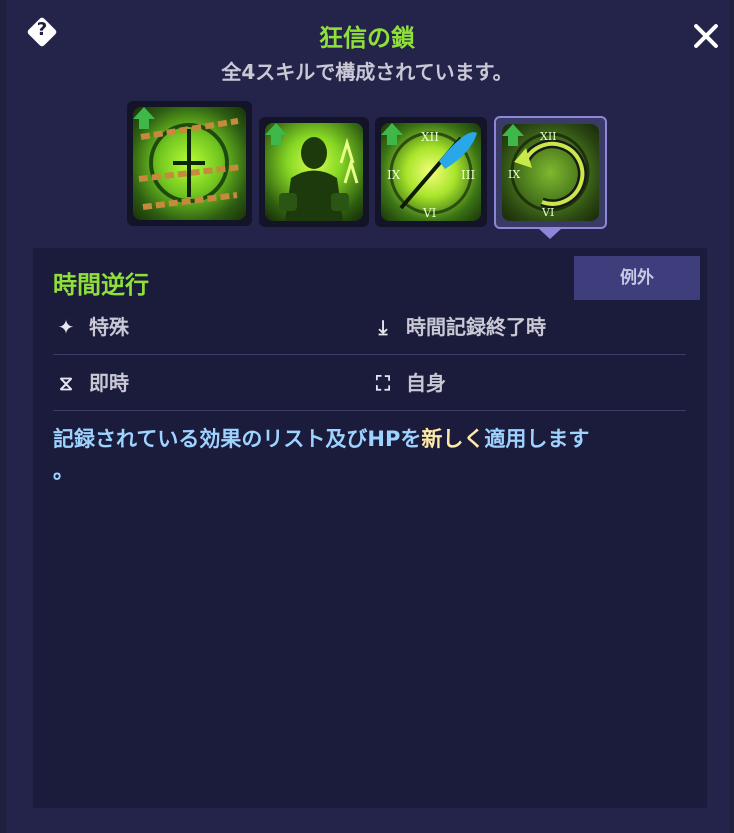 The height and width of the screenshot is (833, 734). I want to click on sparkle-icon: ✦, so click(66, 327).